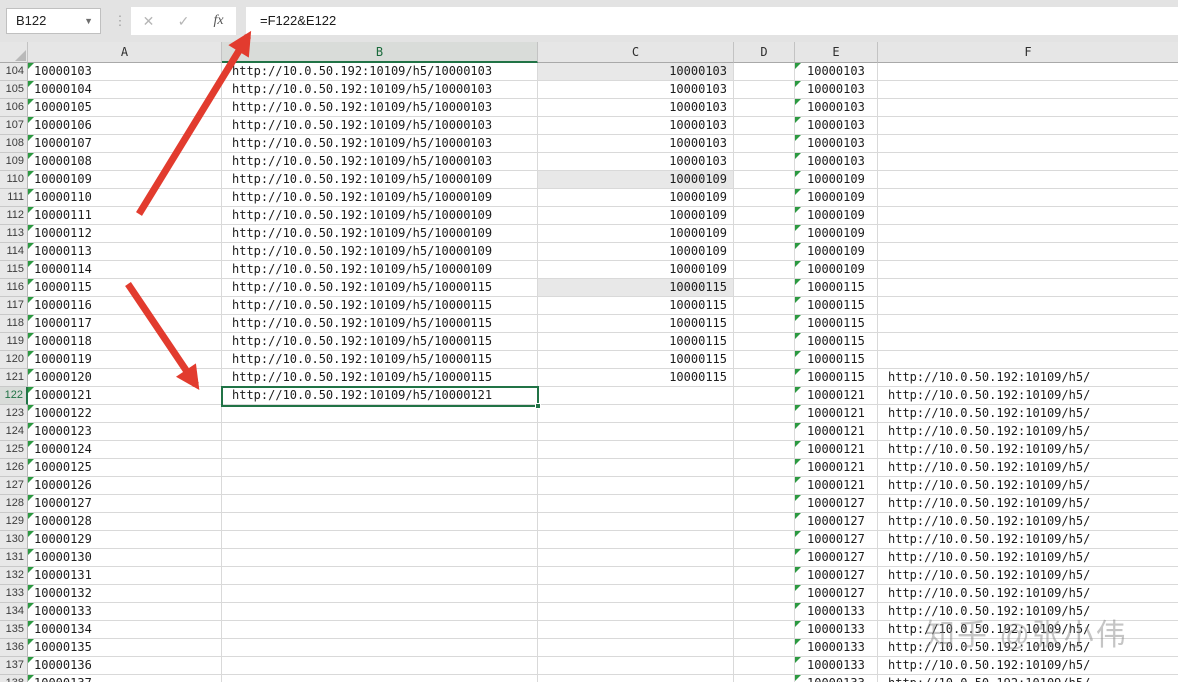  Describe the element at coordinates (125, 486) in the screenshot. I see `cell-A127: 10000126` at that location.